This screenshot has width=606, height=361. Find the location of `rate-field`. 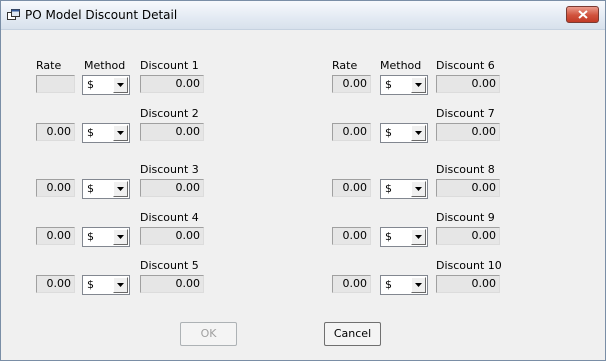

rate-field is located at coordinates (55, 84).